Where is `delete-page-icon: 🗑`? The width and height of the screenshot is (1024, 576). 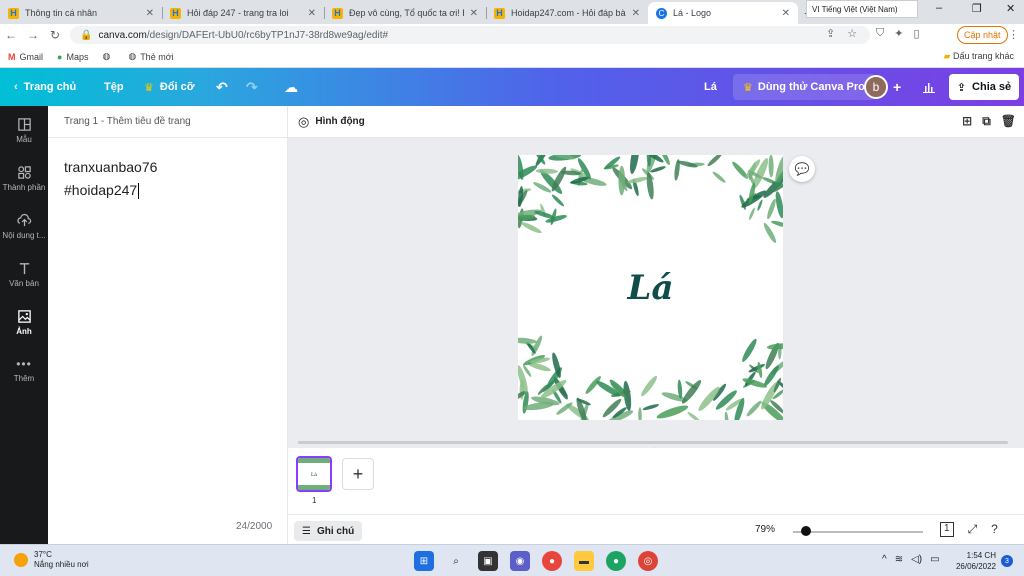 delete-page-icon: 🗑 is located at coordinates (1008, 121).